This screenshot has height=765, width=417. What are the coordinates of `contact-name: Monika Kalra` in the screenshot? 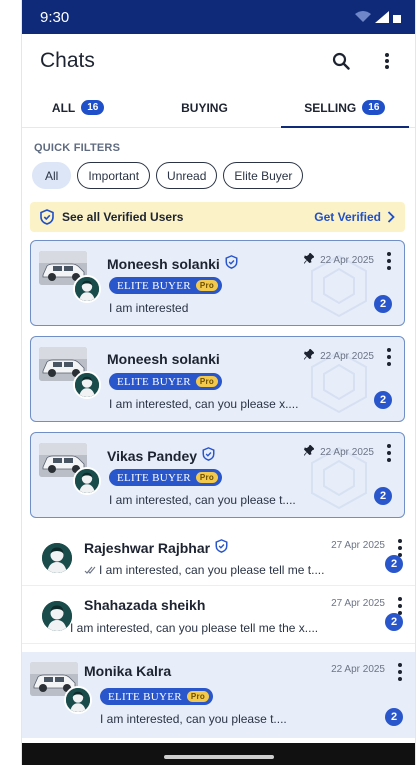 It's located at (127, 671).